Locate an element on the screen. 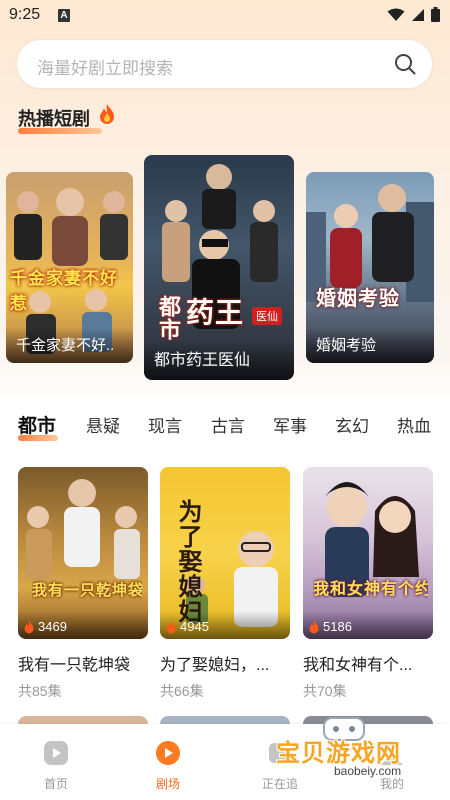  tab-xuanhuan: 玄幻 is located at coordinates (352, 424).